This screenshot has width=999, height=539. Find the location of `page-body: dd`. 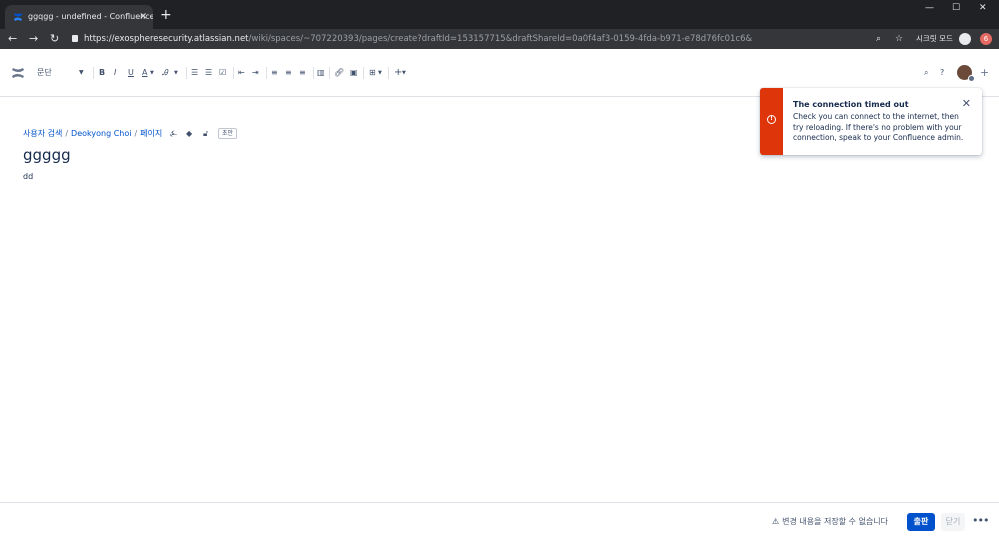

page-body: dd is located at coordinates (28, 176).